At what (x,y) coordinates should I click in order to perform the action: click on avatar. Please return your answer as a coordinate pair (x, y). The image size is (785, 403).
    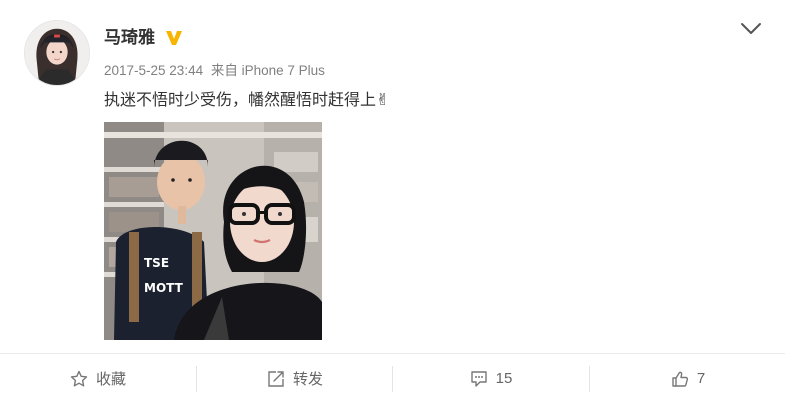
    Looking at the image, I should click on (57, 53).